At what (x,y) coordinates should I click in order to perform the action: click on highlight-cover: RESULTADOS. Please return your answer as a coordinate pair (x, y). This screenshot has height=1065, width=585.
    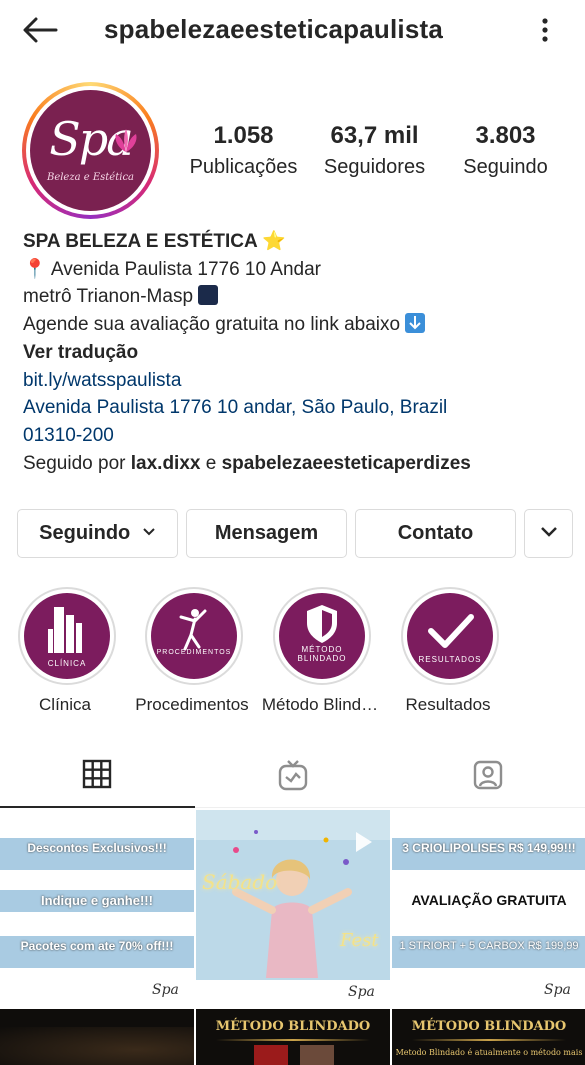
    Looking at the image, I should click on (450, 636).